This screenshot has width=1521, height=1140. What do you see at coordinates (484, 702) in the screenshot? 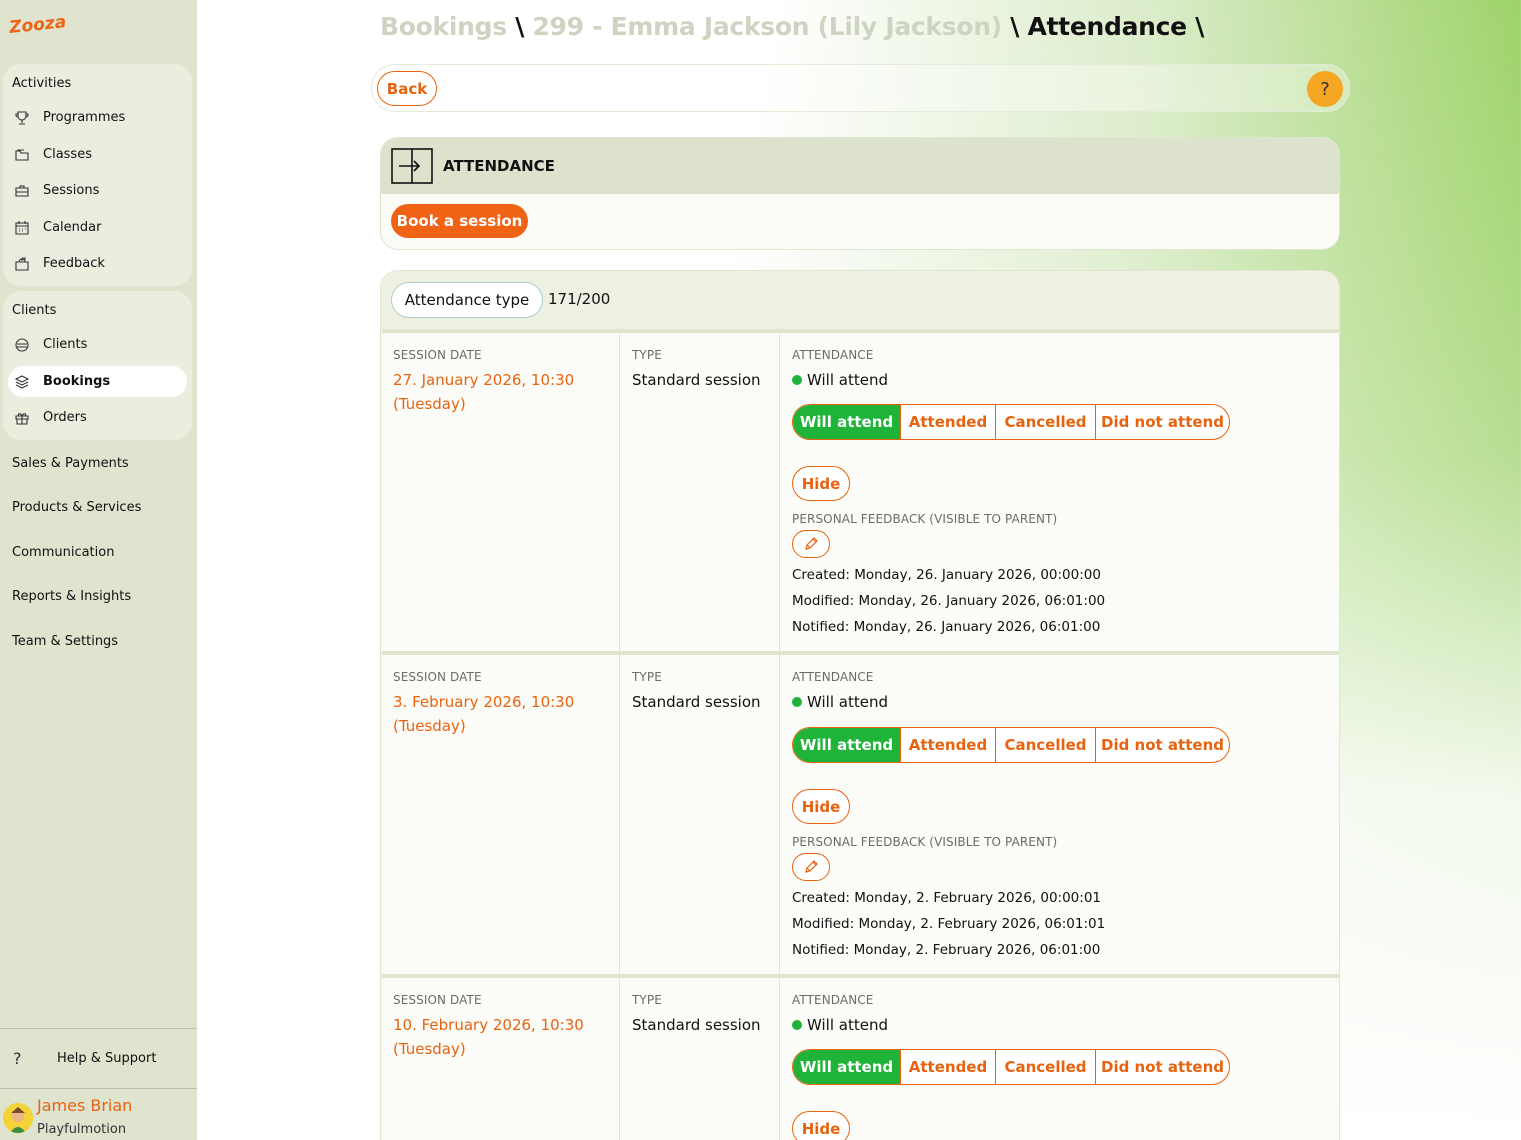
I see `session-date-line: 3. February 2026, 10:30` at bounding box center [484, 702].